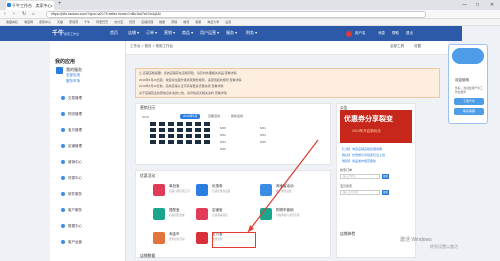 The image size is (500, 261). What do you see at coordinates (33, 14) in the screenshot?
I see `home-button: ⌂` at bounding box center [33, 14].